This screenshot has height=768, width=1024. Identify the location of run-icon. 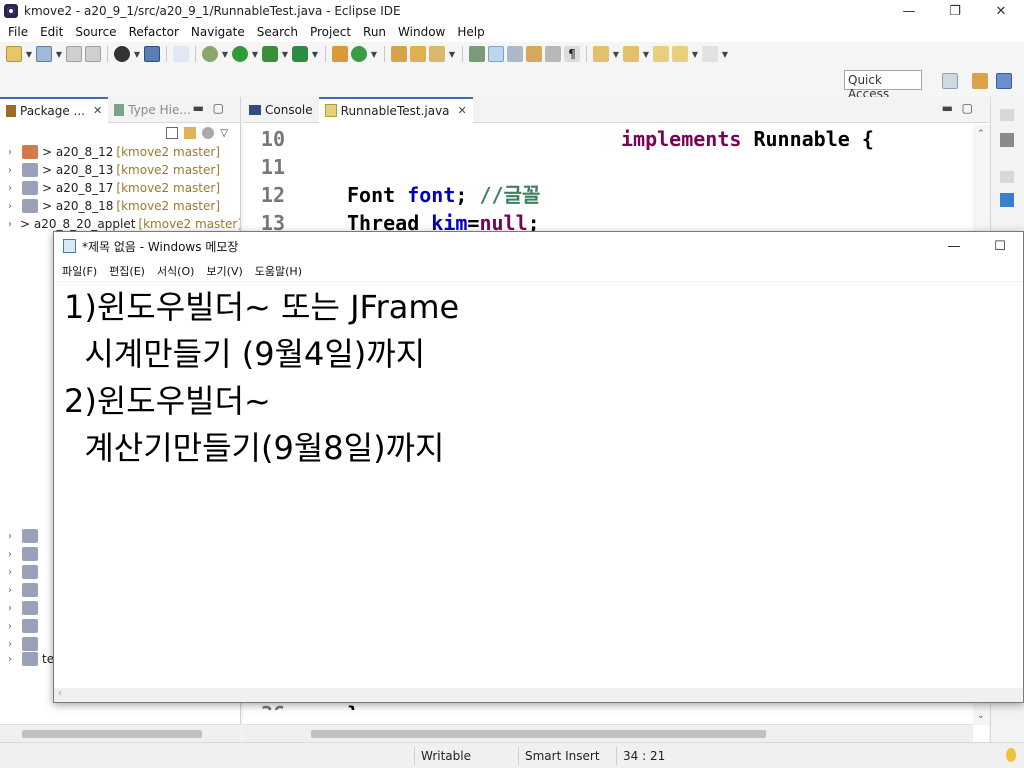
(240, 54).